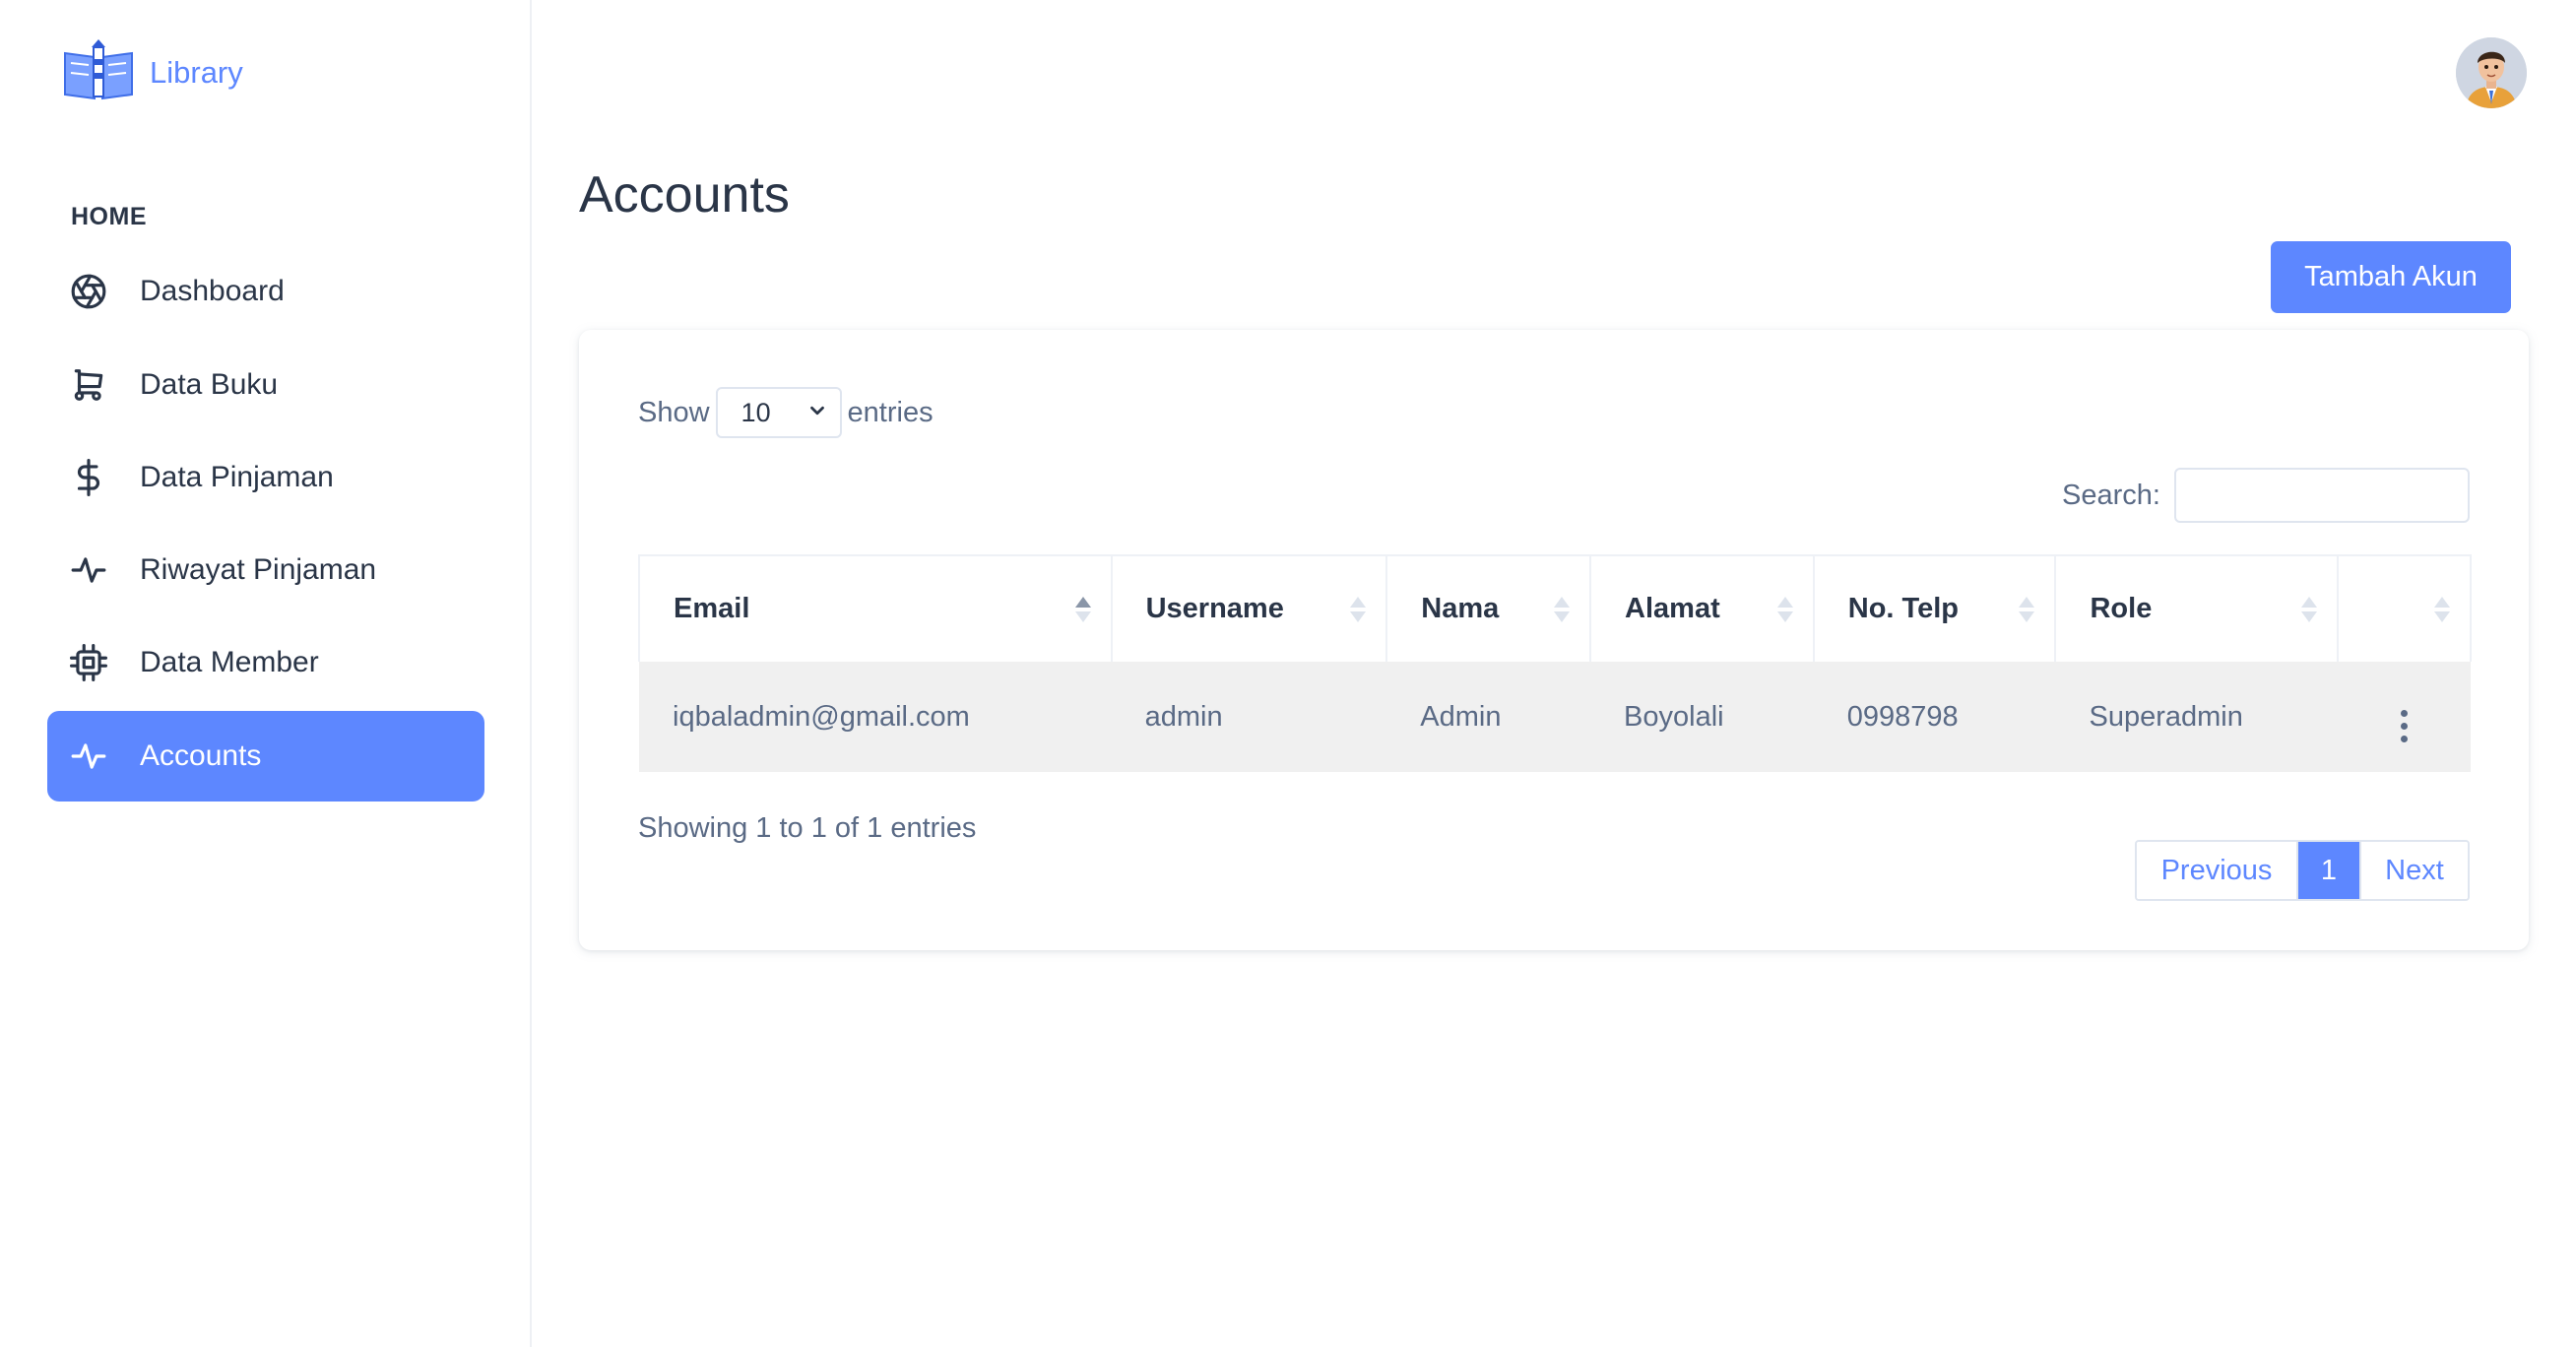  What do you see at coordinates (1903, 608) in the screenshot?
I see `column-header-label: No. Telp` at bounding box center [1903, 608].